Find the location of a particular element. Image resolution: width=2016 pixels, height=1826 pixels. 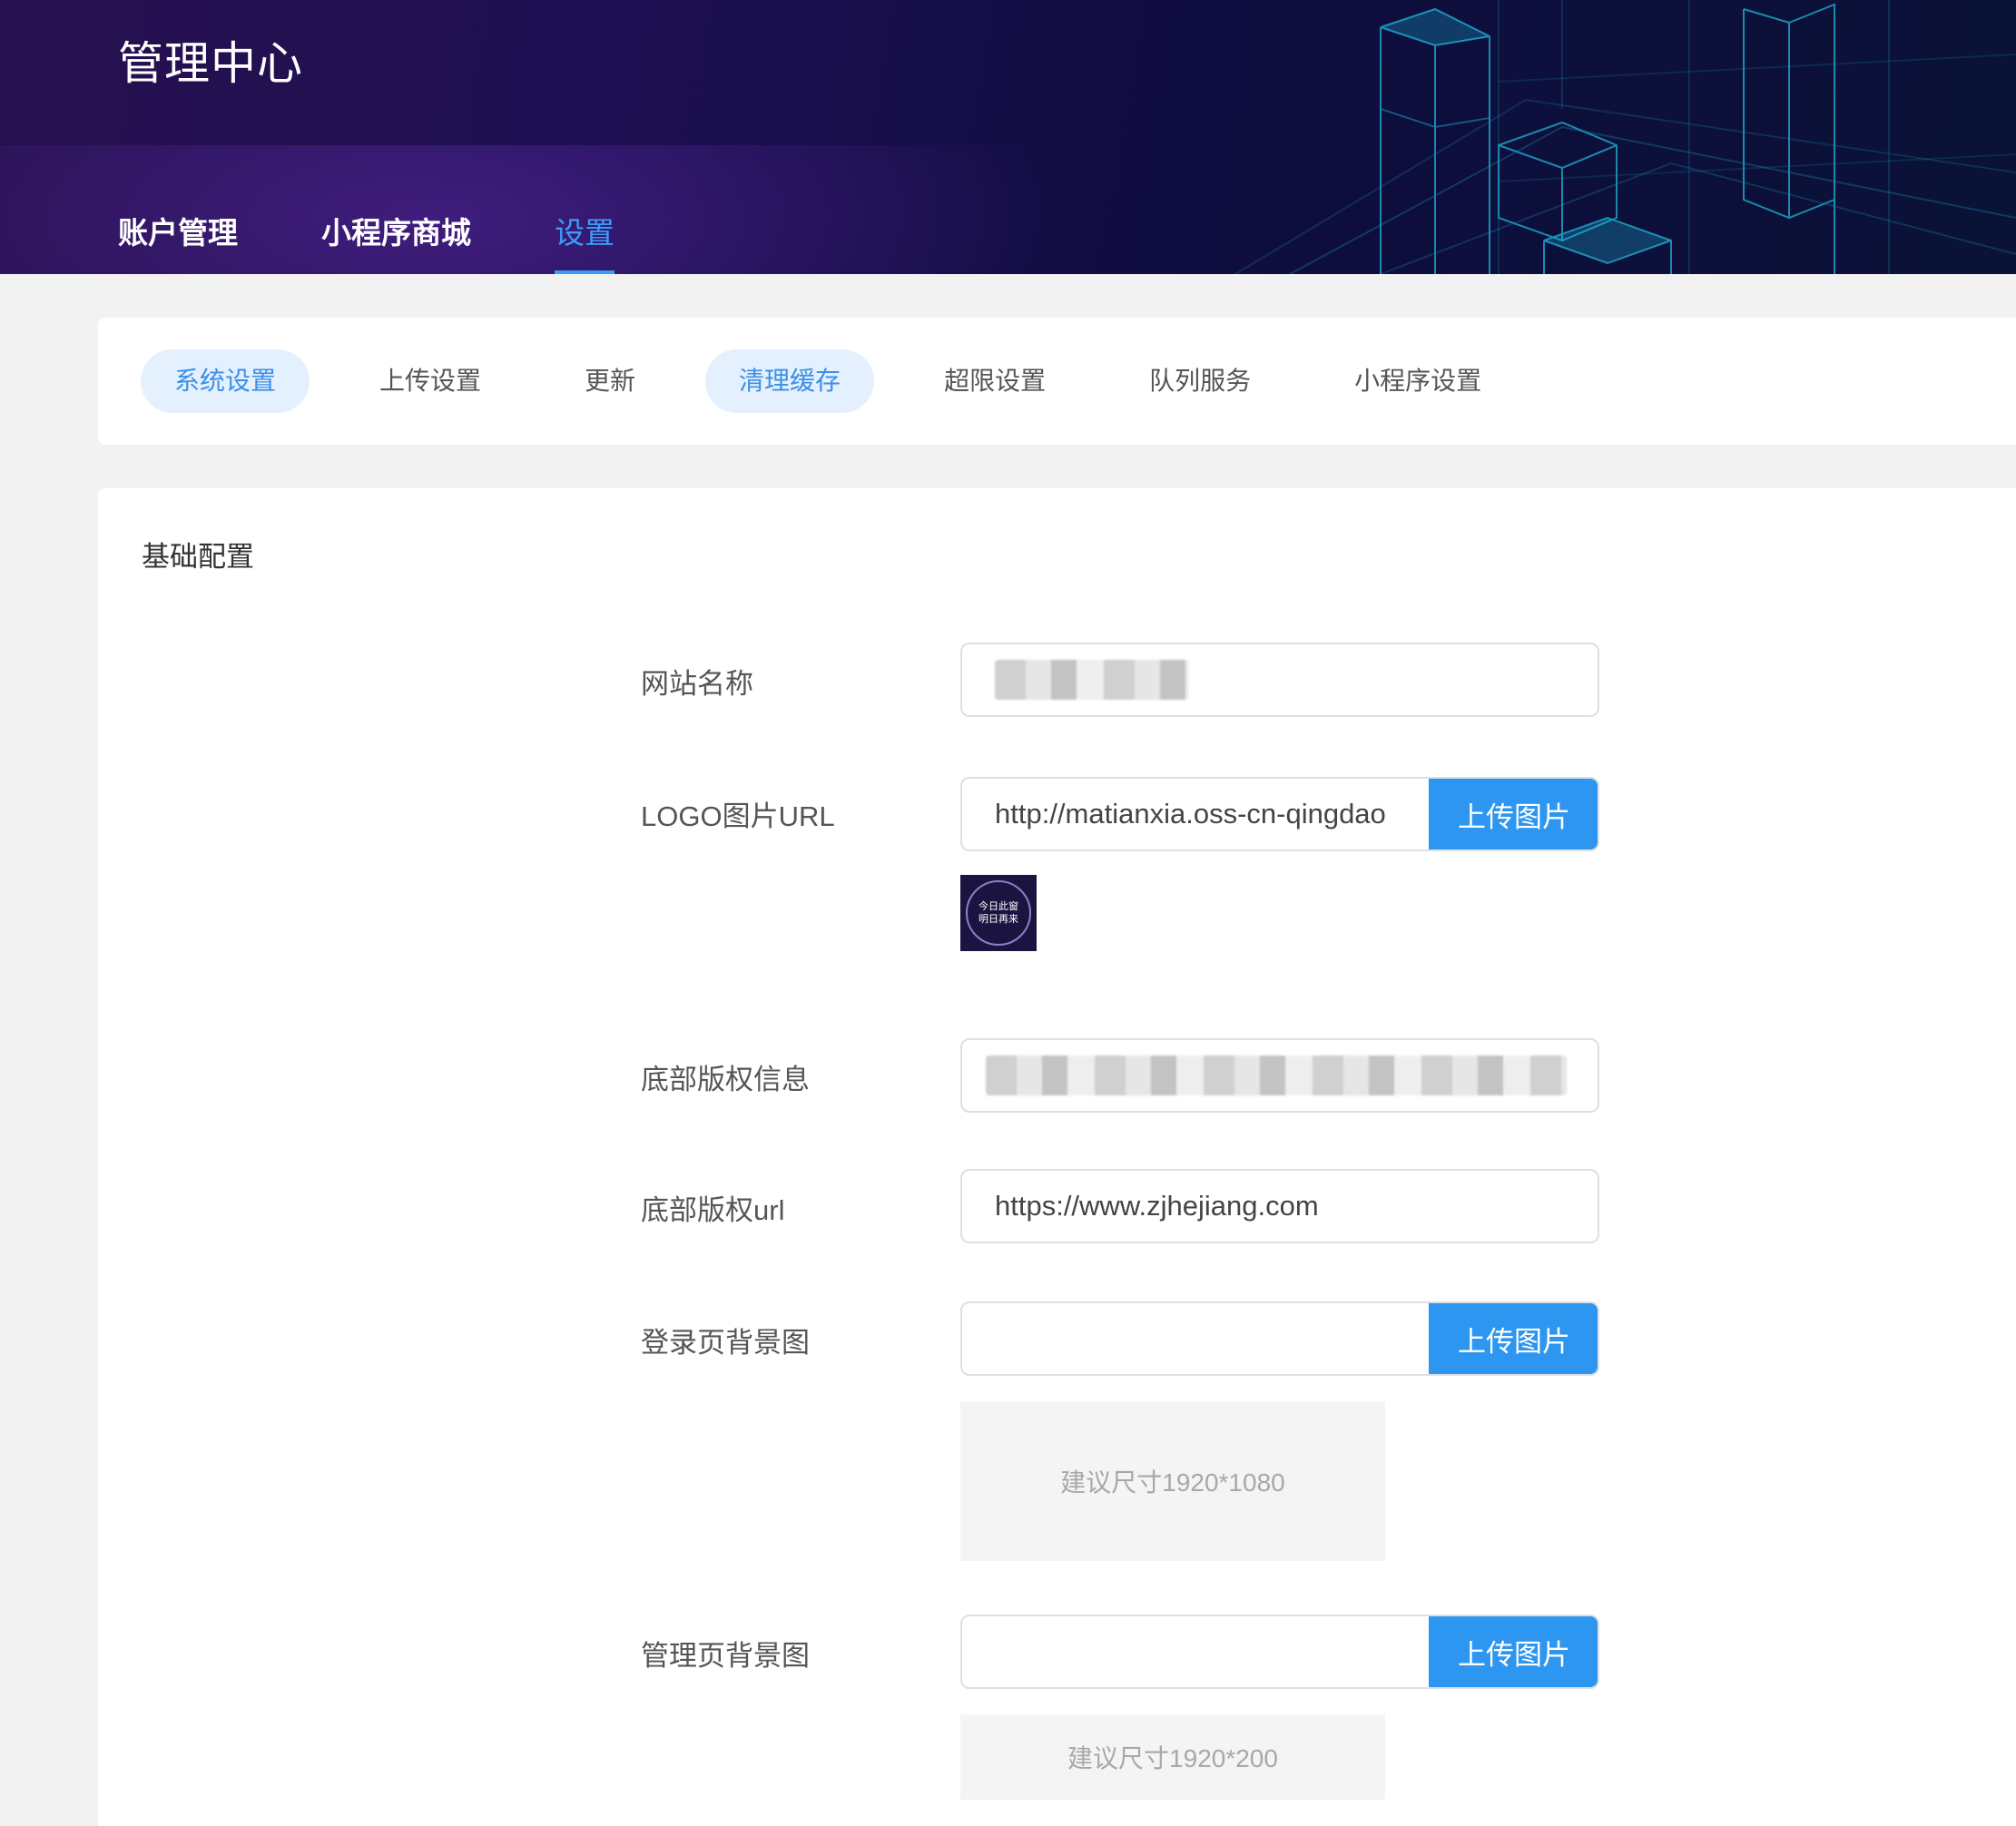

site-name-input is located at coordinates (1279, 680).